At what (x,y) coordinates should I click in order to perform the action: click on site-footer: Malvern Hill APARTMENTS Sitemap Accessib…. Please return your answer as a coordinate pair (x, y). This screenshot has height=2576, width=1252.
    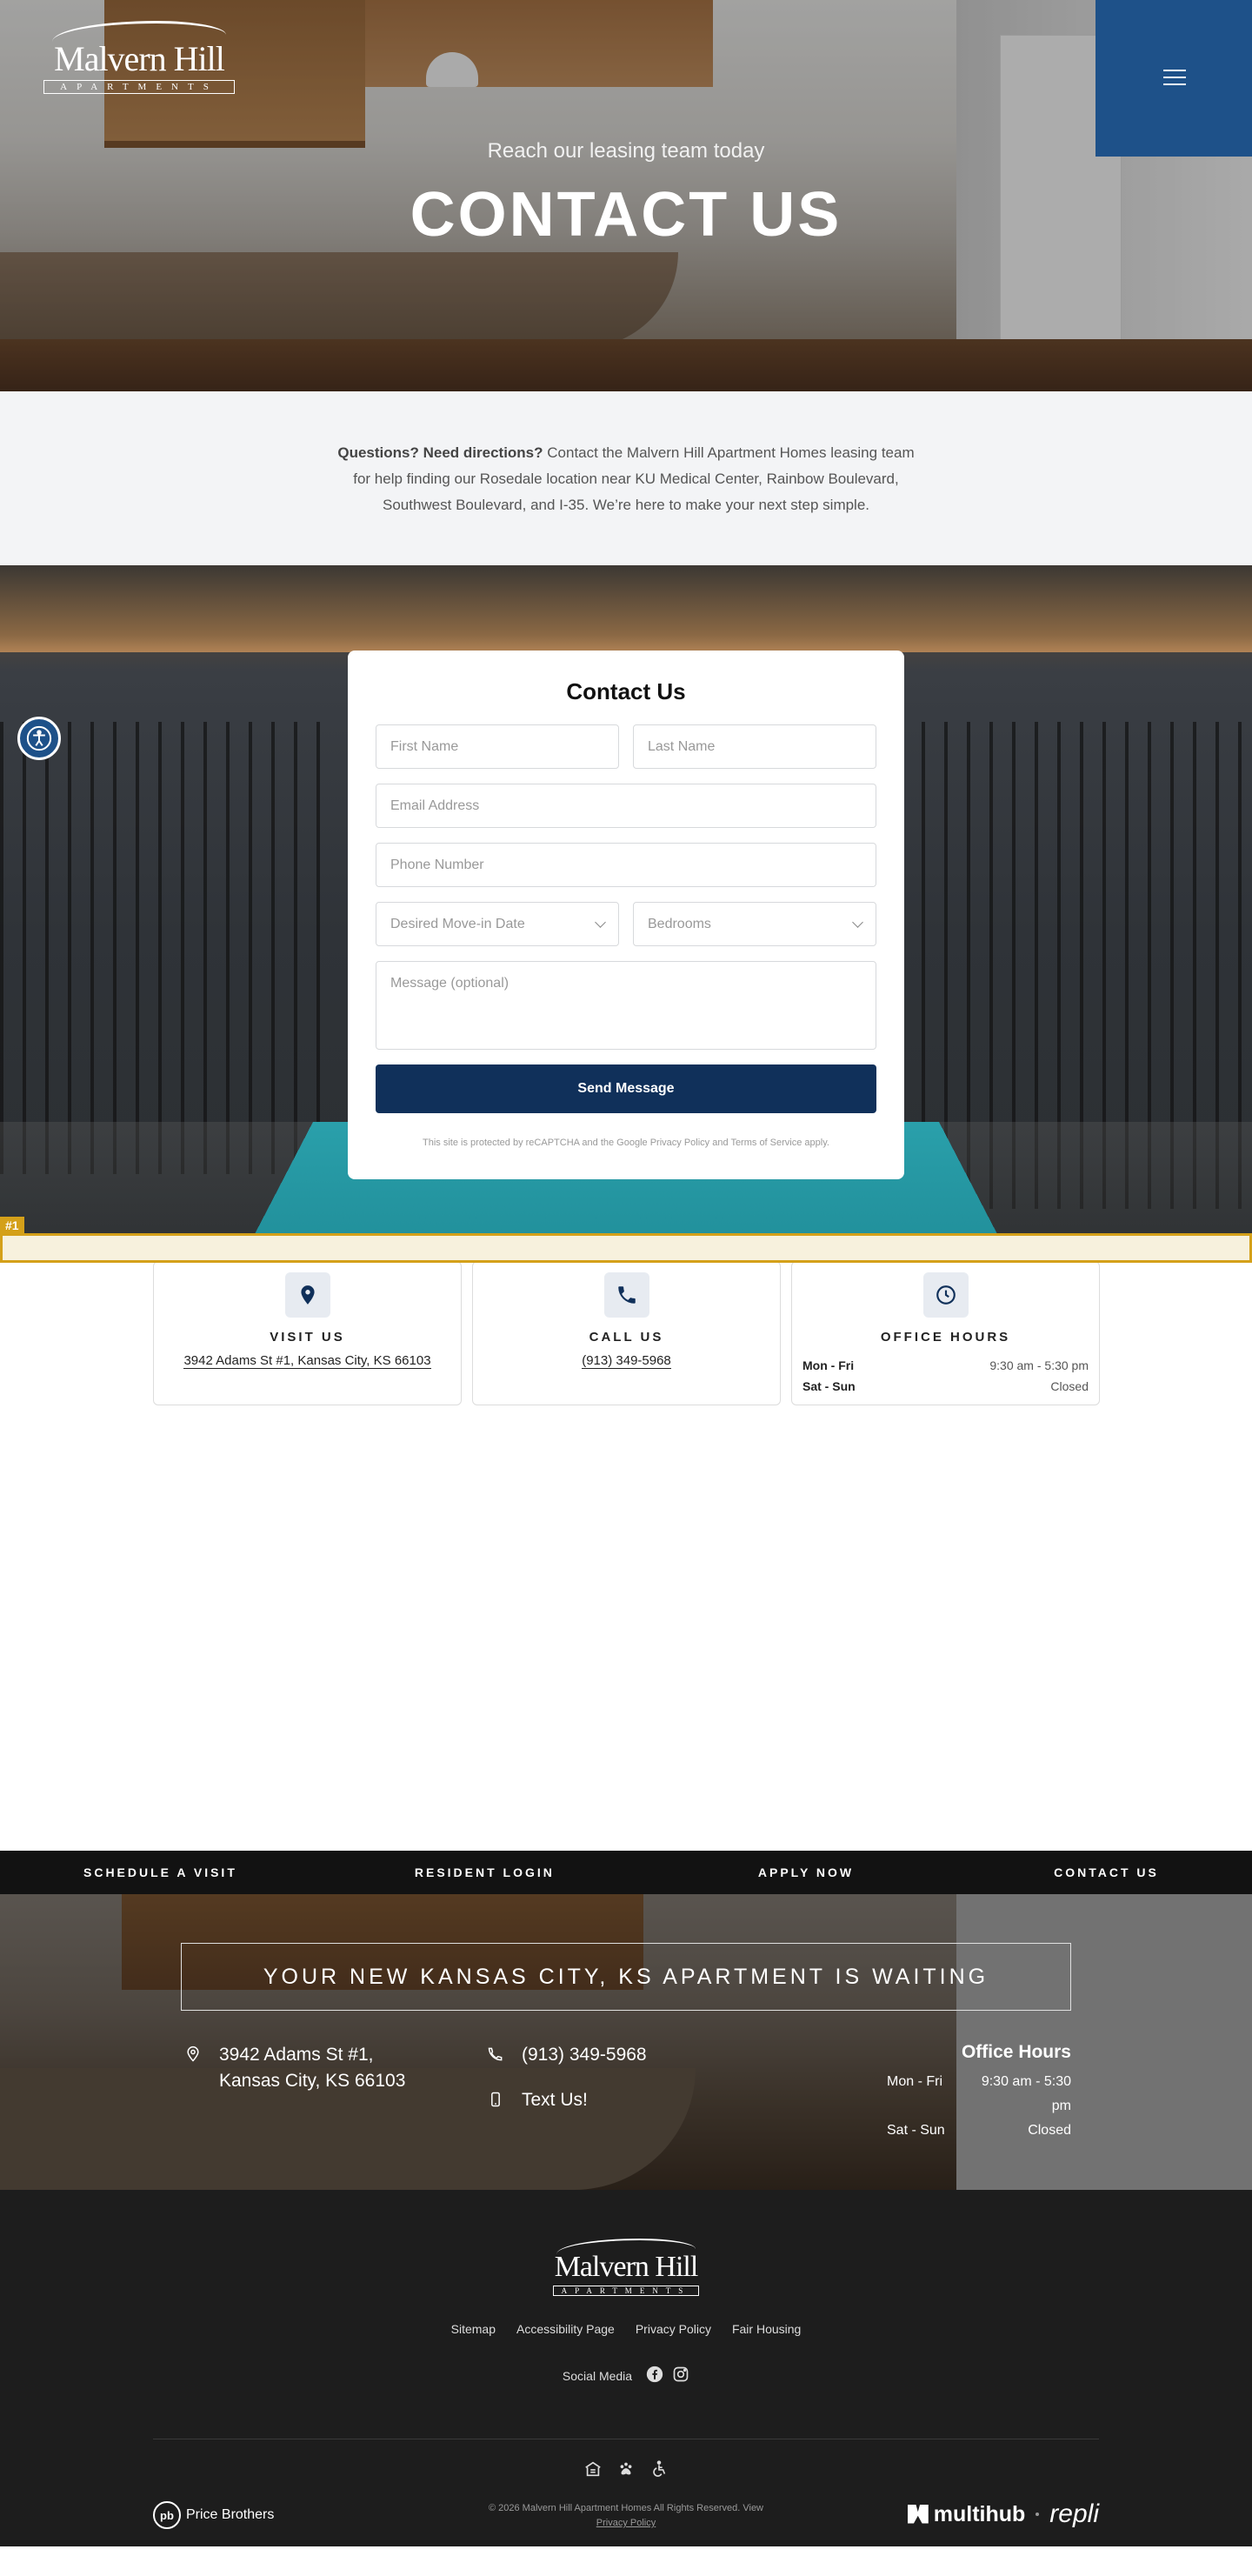
    Looking at the image, I should click on (626, 2368).